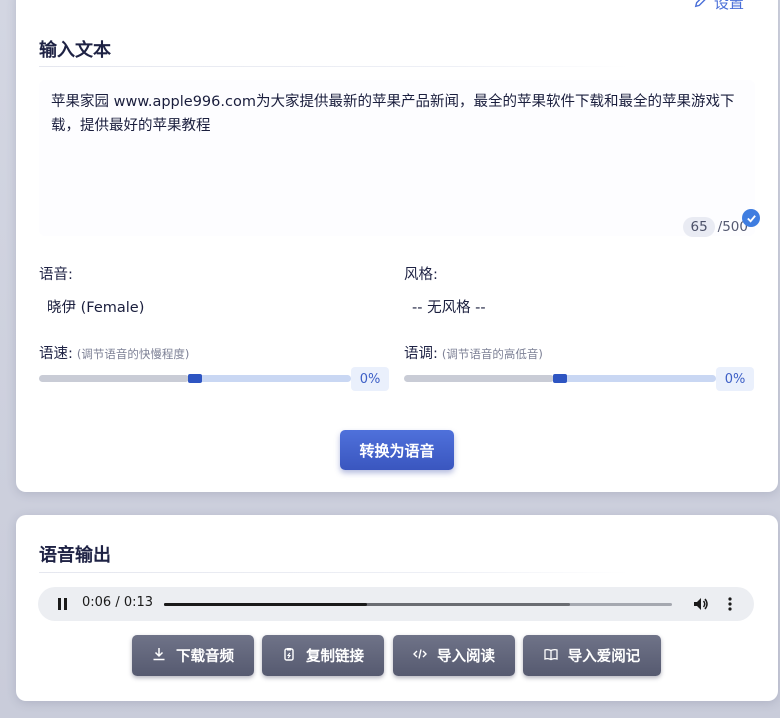  What do you see at coordinates (728, 6) in the screenshot?
I see `settings-label: 设置` at bounding box center [728, 6].